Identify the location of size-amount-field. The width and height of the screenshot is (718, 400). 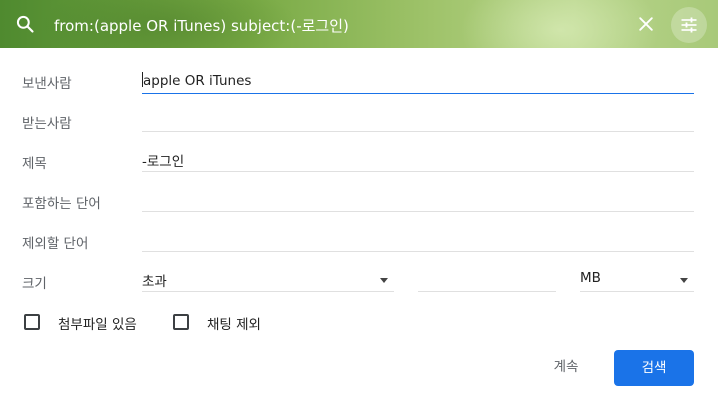
(487, 280).